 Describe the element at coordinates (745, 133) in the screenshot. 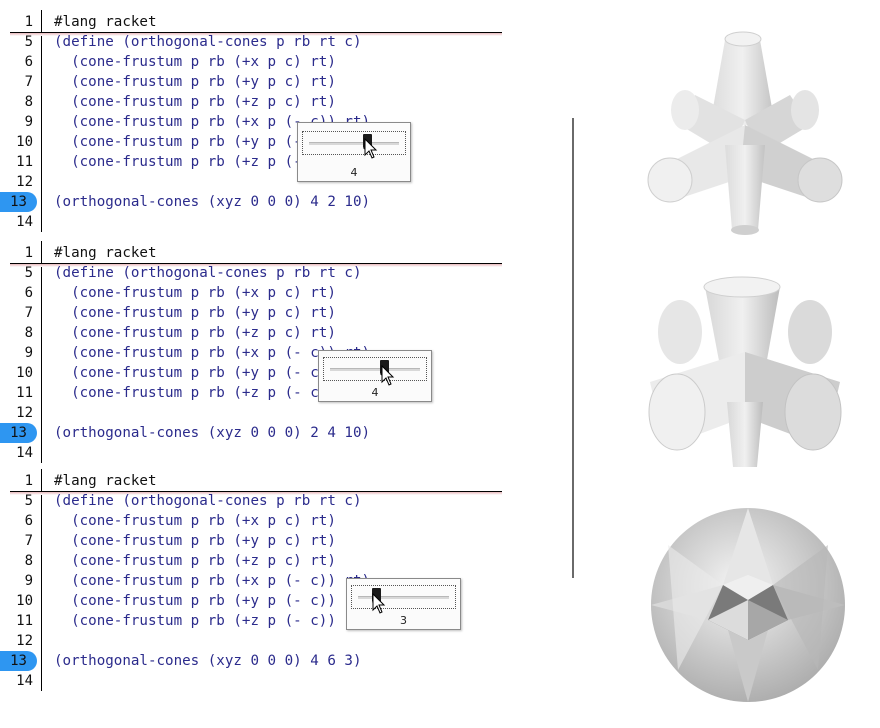

I see `star-cone-render` at that location.